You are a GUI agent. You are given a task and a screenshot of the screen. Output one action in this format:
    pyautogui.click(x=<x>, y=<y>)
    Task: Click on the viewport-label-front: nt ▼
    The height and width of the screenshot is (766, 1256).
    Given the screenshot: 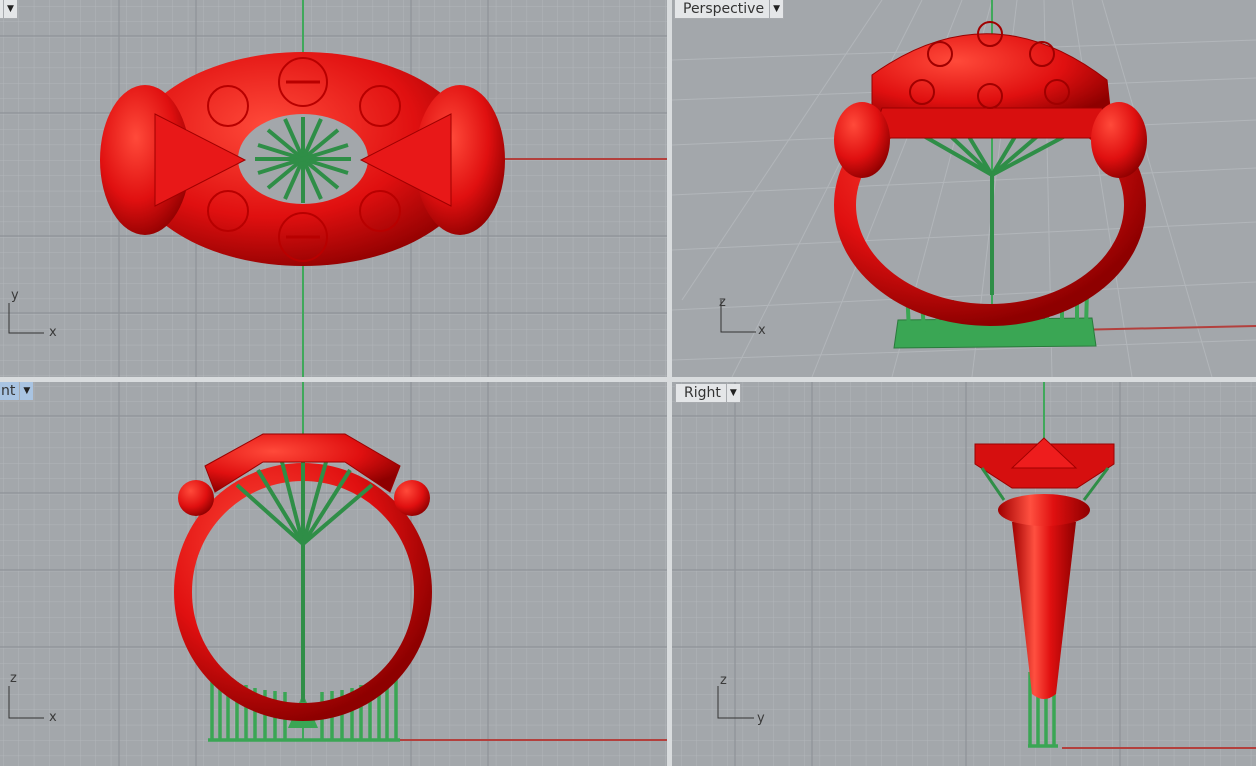 What is the action you would take?
    pyautogui.click(x=17, y=391)
    